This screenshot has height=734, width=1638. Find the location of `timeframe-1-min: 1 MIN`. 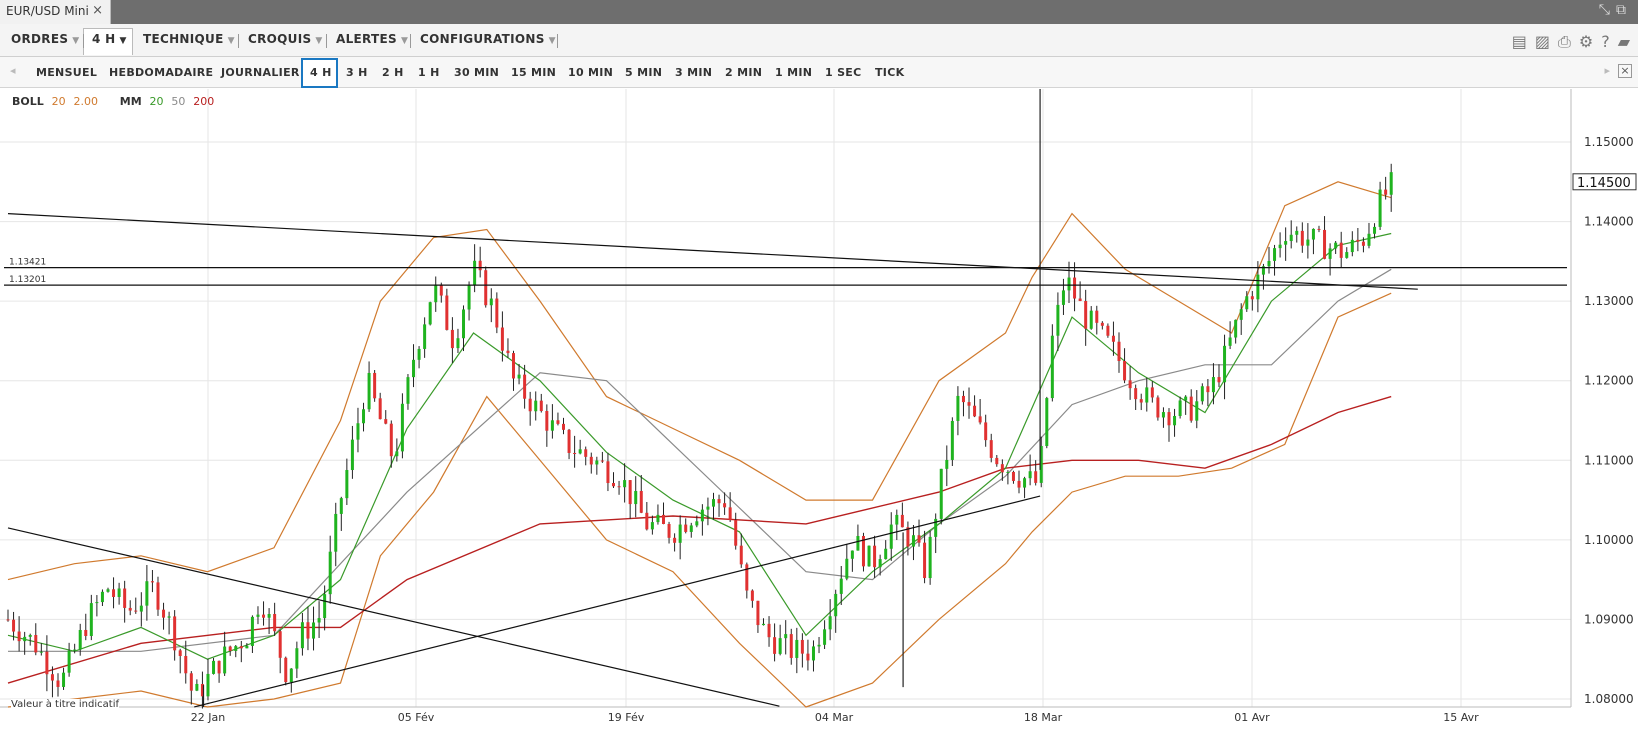

timeframe-1-min: 1 MIN is located at coordinates (793, 72).